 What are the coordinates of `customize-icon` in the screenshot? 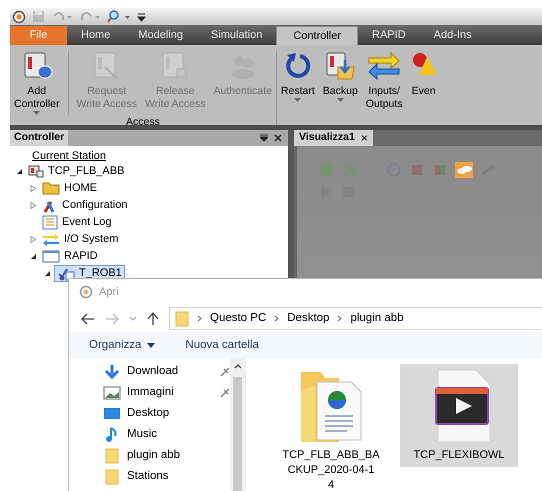 It's located at (141, 17).